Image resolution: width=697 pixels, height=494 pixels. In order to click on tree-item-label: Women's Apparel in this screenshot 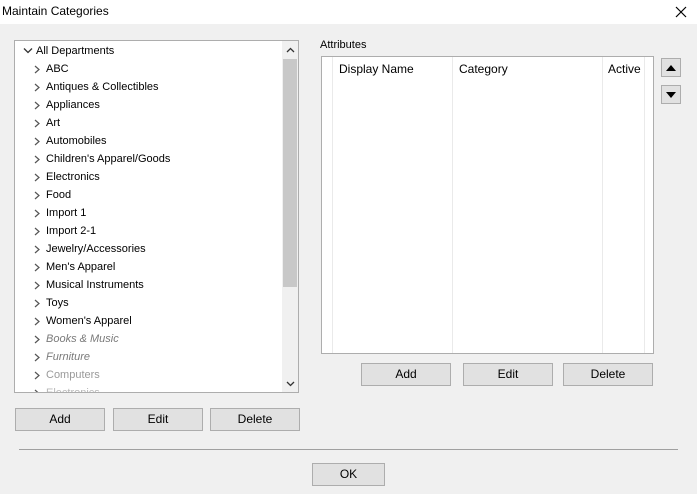, I will do `click(89, 321)`.